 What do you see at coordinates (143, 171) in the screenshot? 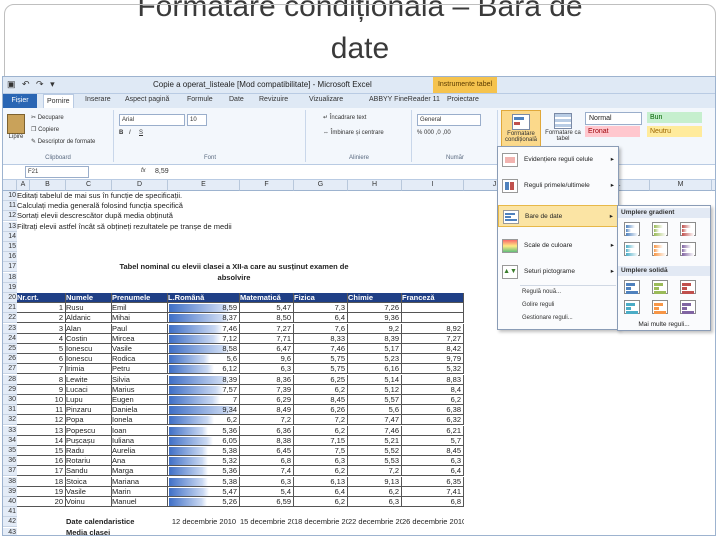
I see `fx-icon: fx` at bounding box center [143, 171].